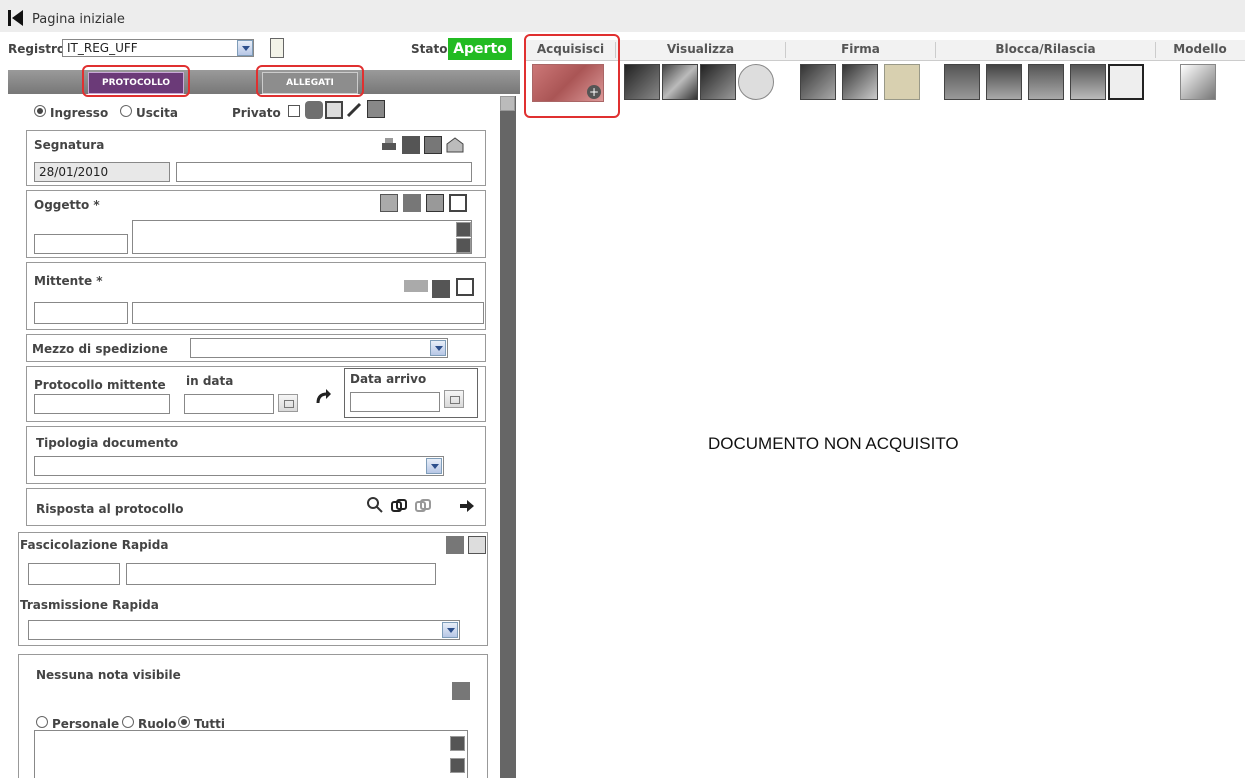 The height and width of the screenshot is (778, 1245). What do you see at coordinates (376, 109) in the screenshot?
I see `stamp-icon` at bounding box center [376, 109].